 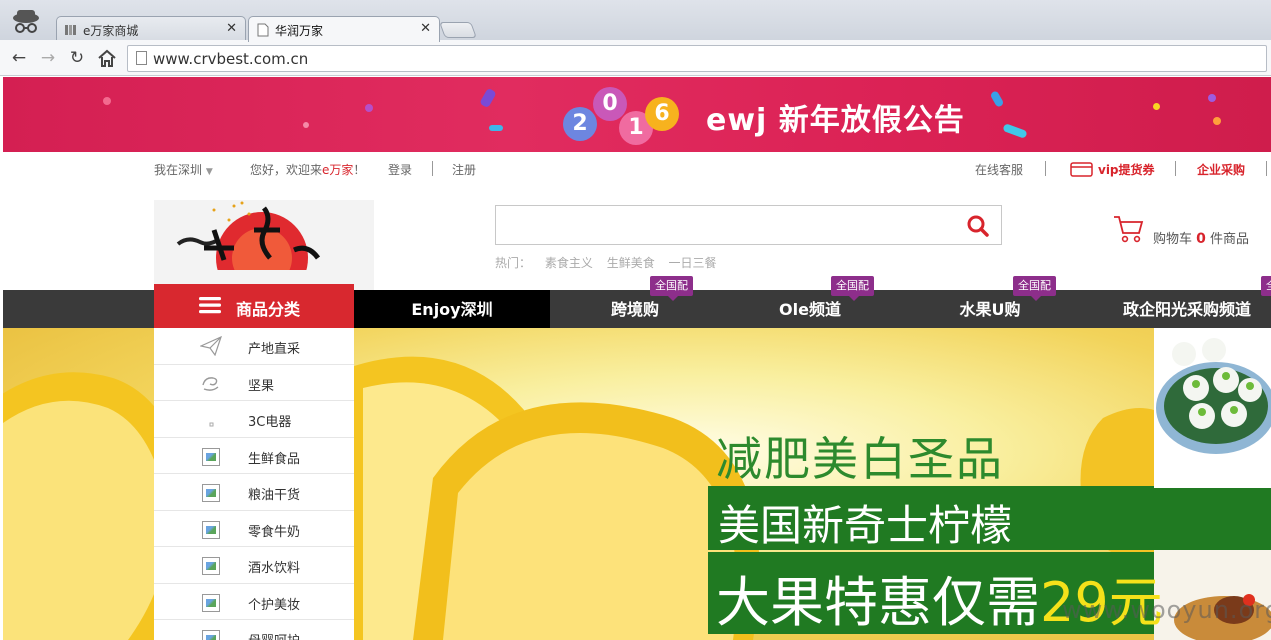 I want to click on category-item: 个护美妆, so click(x=254, y=602).